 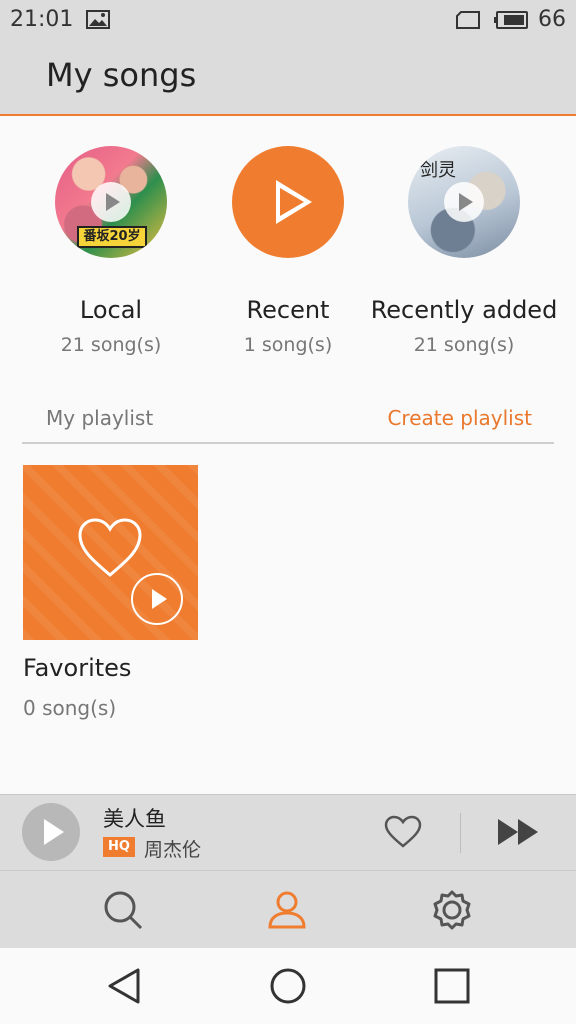 What do you see at coordinates (511, 20) in the screenshot?
I see `battery-icon` at bounding box center [511, 20].